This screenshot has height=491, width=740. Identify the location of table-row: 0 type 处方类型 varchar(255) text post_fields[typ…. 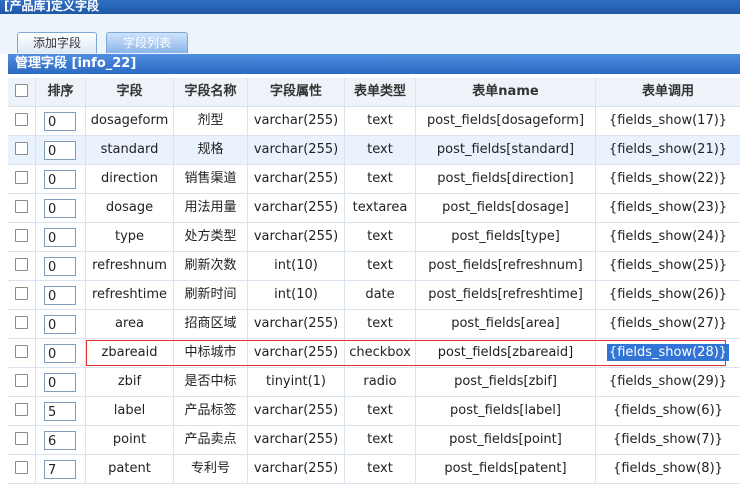
(374, 237).